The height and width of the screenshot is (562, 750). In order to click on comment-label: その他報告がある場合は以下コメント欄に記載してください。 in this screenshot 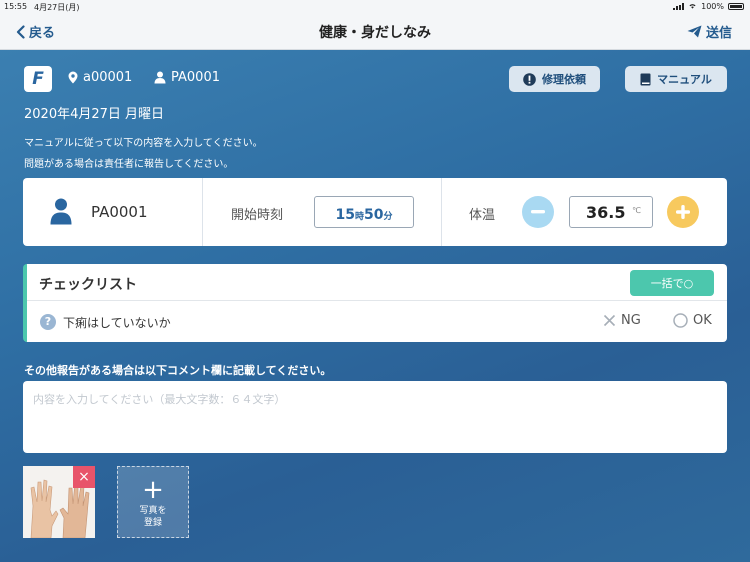, I will do `click(178, 370)`.